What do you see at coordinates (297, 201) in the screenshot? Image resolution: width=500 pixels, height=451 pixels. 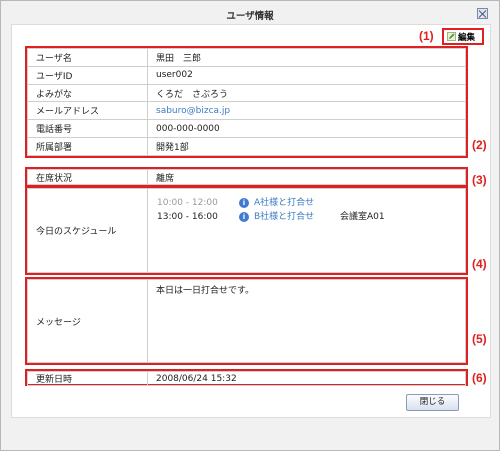 I see `schedule-title-link: A社様と打合せ` at bounding box center [297, 201].